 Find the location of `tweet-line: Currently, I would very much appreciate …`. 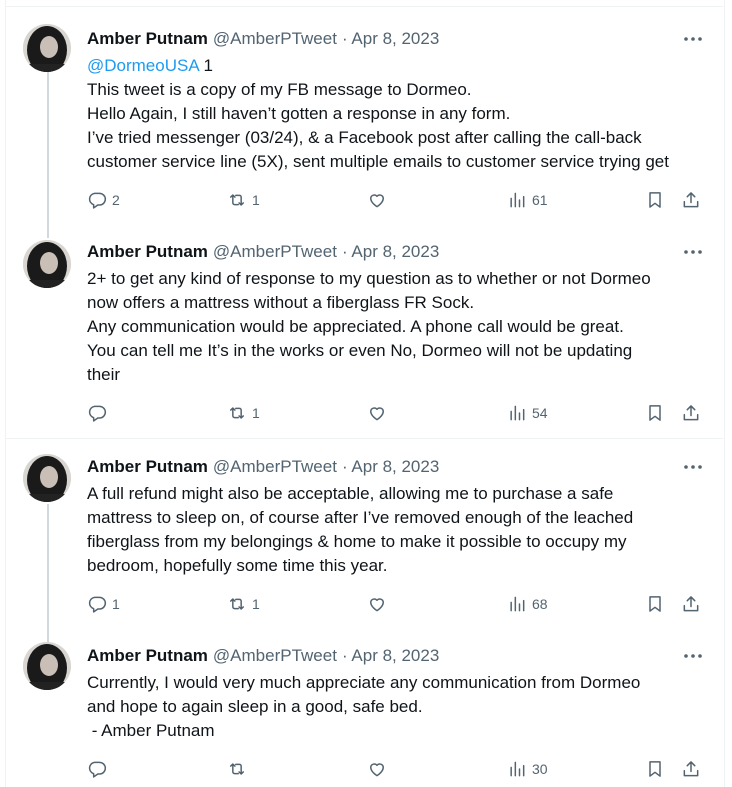

tweet-line: Currently, I would very much appreciate … is located at coordinates (364, 682).